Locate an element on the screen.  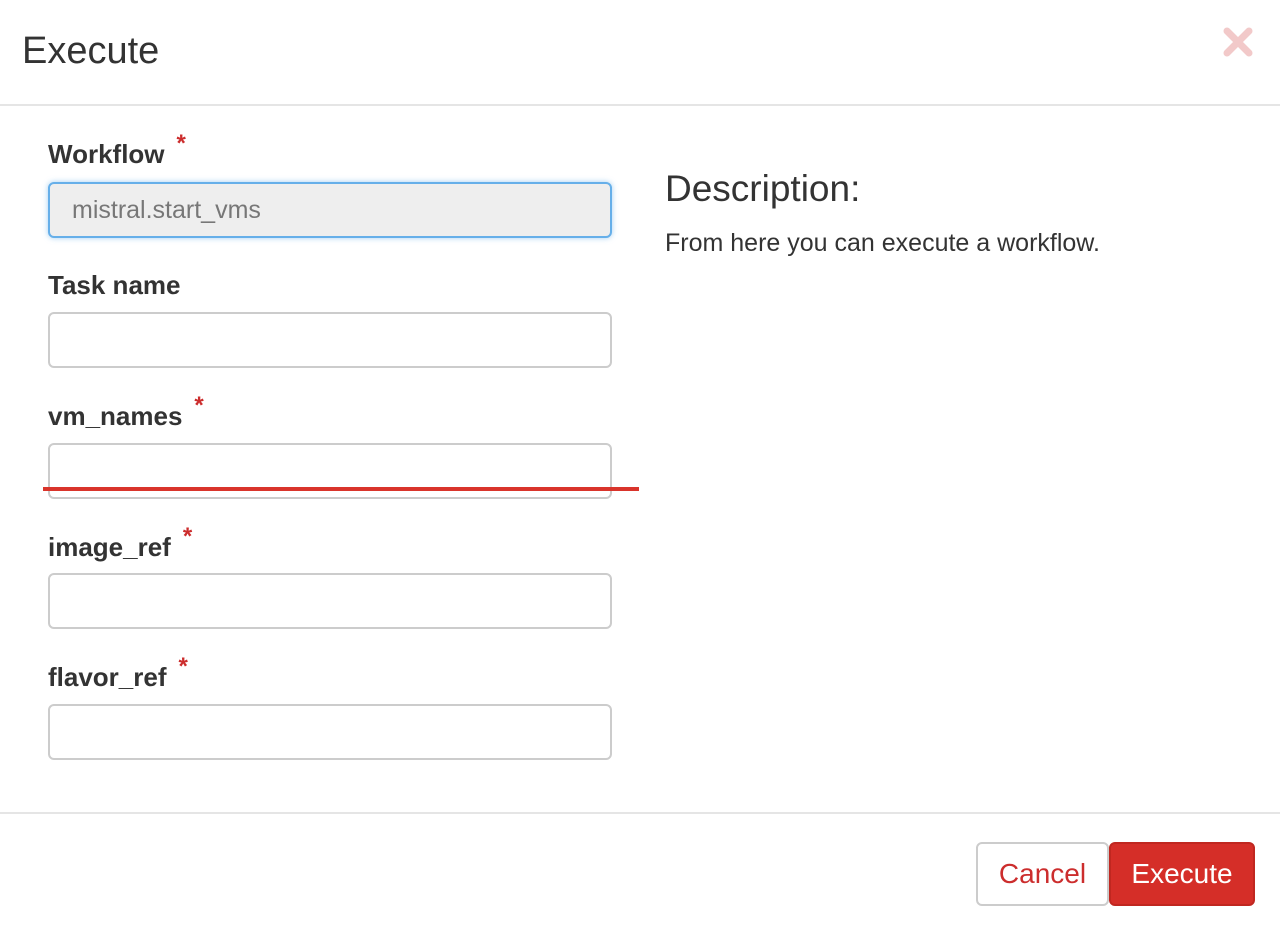
dialog-title: Execute is located at coordinates (91, 51).